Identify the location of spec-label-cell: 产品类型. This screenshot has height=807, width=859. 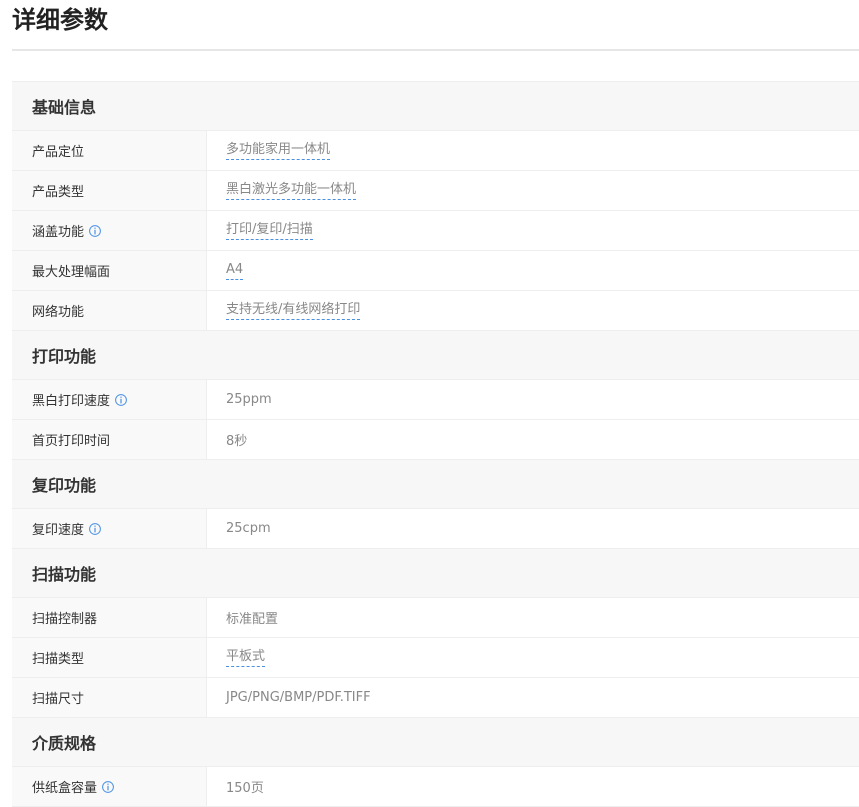
(109, 190).